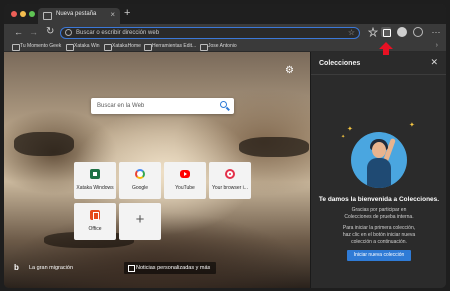 This screenshot has width=450, height=291. What do you see at coordinates (95, 221) in the screenshot?
I see `quick-link-tile: Office` at bounding box center [95, 221].